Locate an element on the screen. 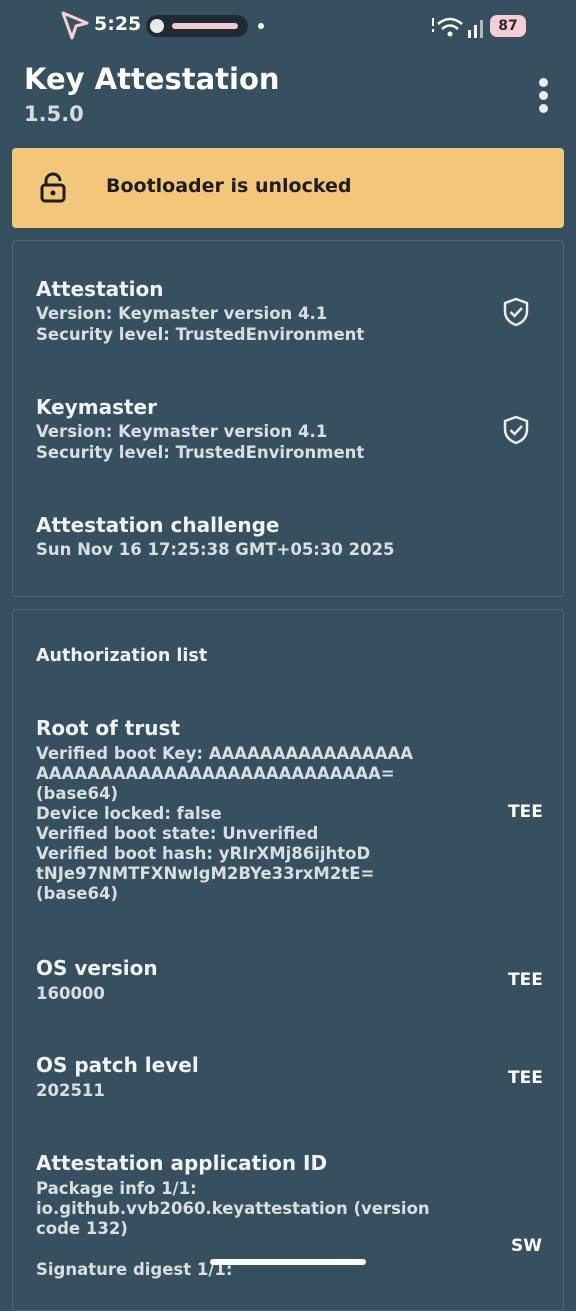 Image resolution: width=576 pixels, height=1311 pixels. attestation-security: Security level: TrustedEnvironment is located at coordinates (200, 334).